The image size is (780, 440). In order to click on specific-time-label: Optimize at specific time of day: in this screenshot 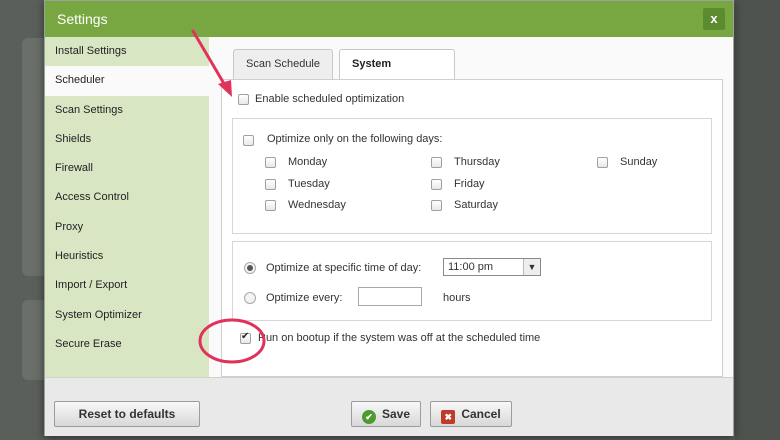, I will do `click(344, 268)`.